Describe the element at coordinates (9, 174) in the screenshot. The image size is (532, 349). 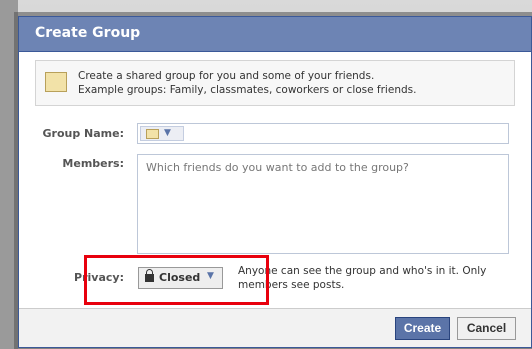
I see `background-strip` at that location.